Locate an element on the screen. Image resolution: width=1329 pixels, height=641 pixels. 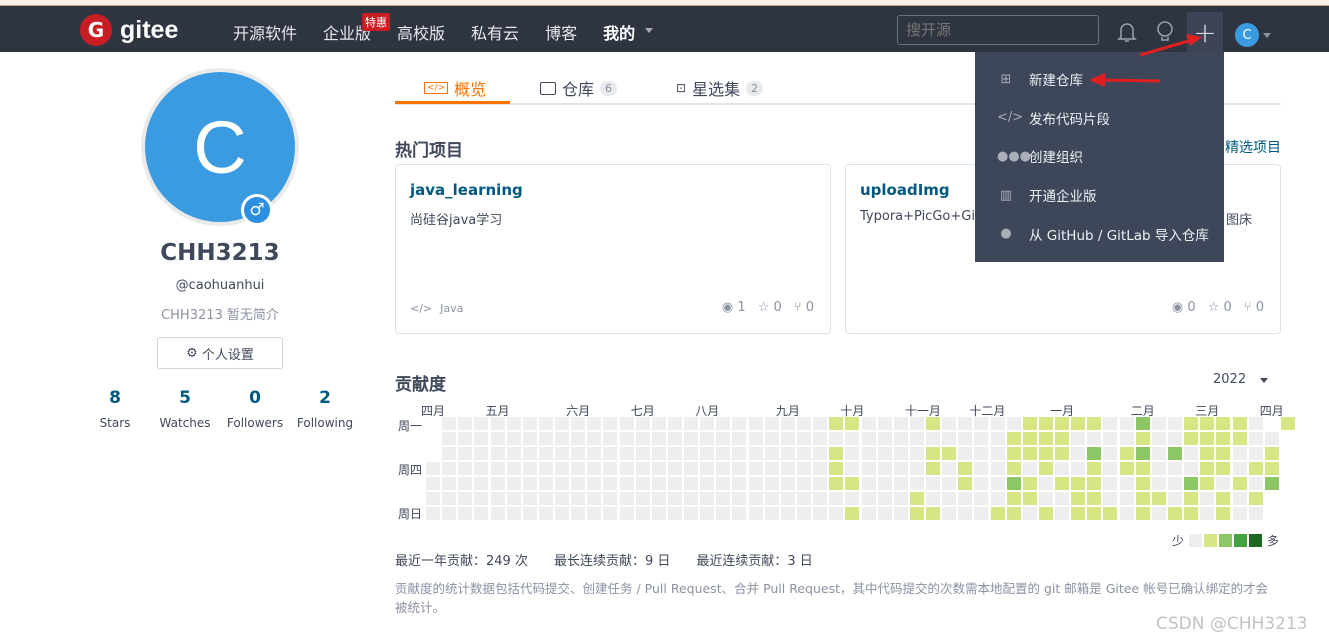
profile-avatar: C is located at coordinates (220, 147).